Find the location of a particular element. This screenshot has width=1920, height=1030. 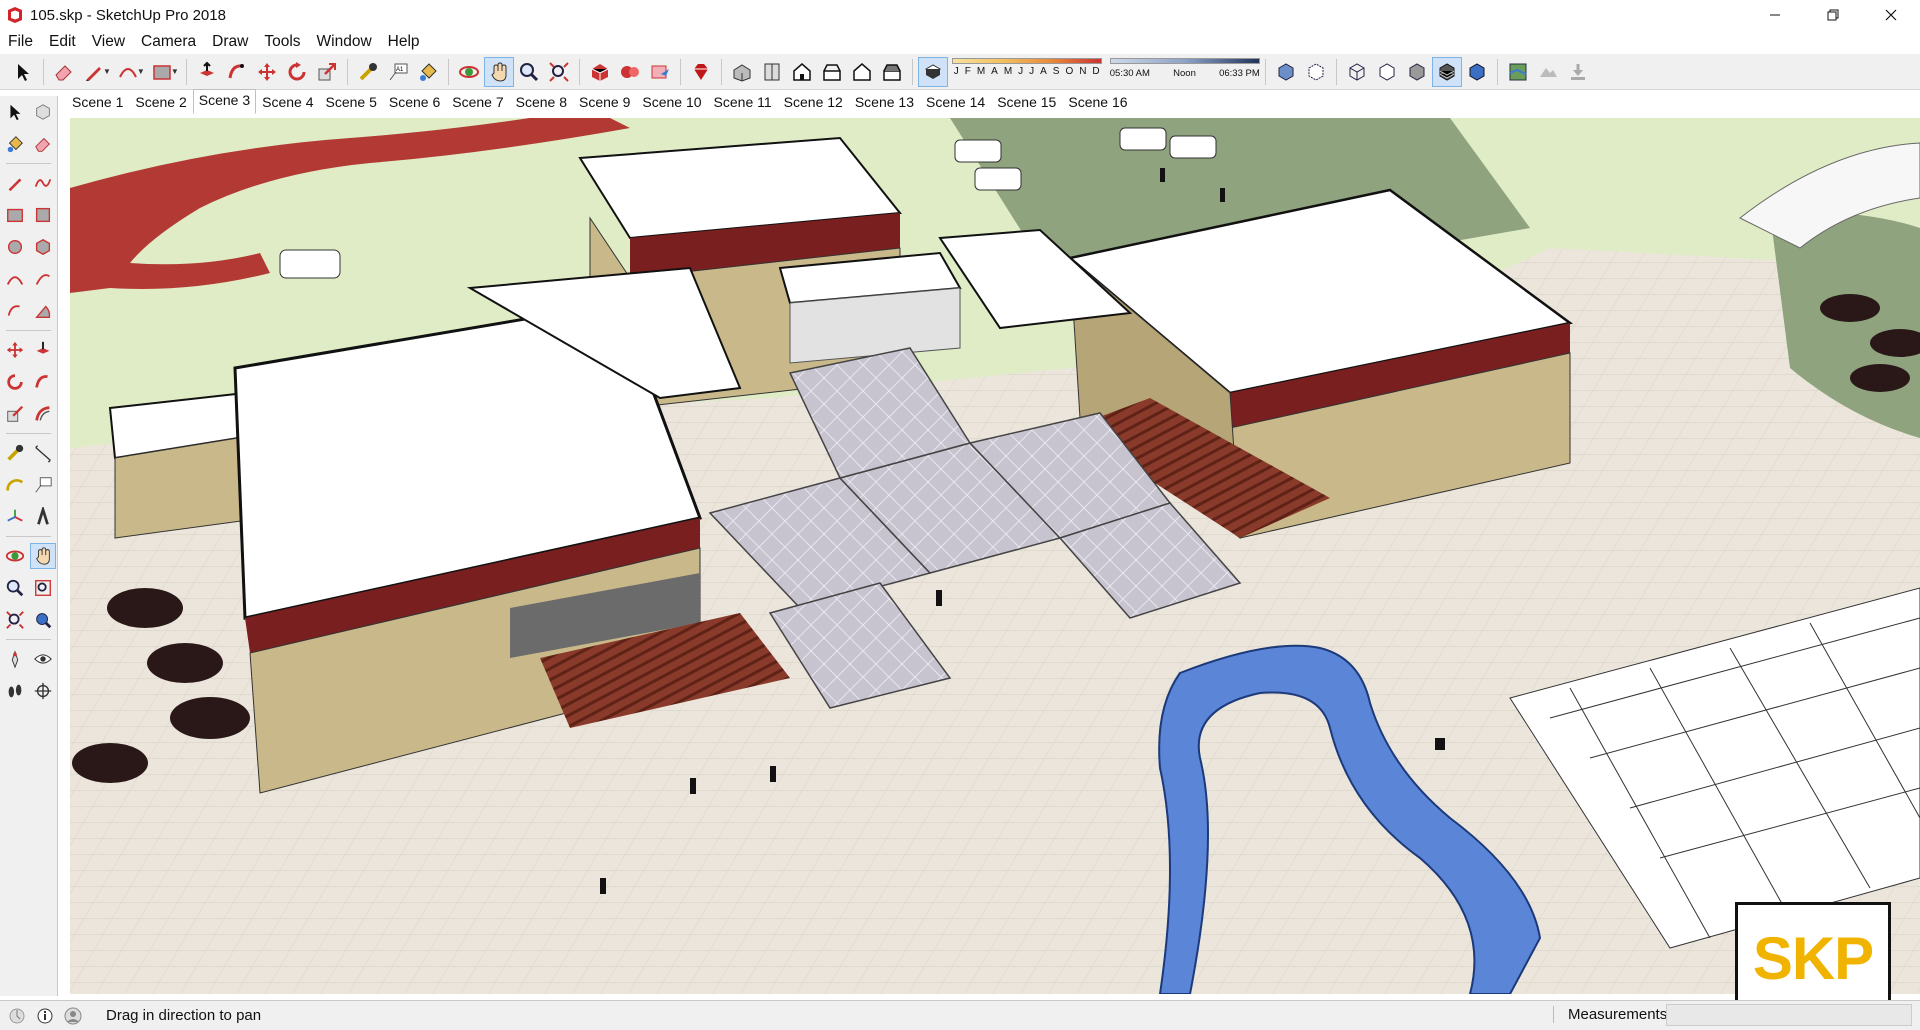

view-back-button is located at coordinates (862, 72).